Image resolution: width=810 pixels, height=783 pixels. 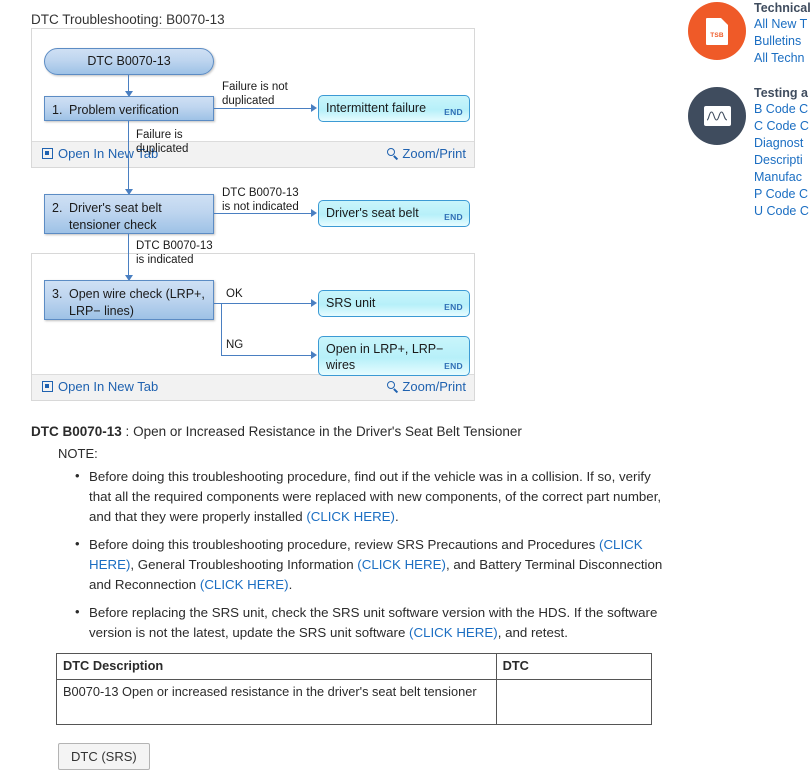 I want to click on flow-node-end-open-line2: wires, so click(x=341, y=365).